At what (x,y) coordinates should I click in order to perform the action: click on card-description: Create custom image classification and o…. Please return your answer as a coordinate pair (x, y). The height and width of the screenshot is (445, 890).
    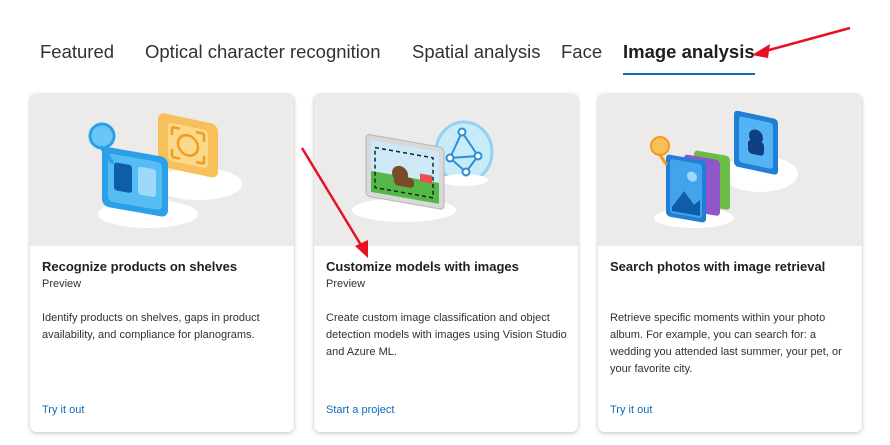
    Looking at the image, I should click on (446, 335).